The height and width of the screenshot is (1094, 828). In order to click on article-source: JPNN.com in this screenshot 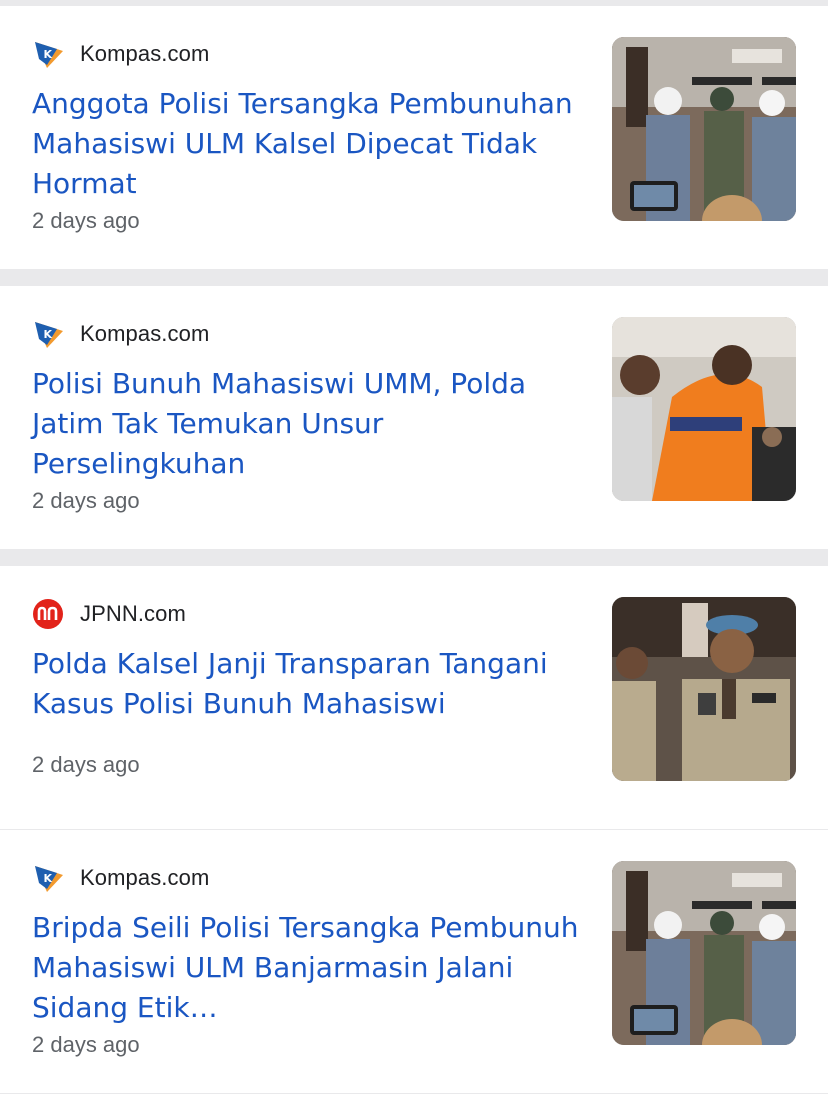, I will do `click(109, 614)`.